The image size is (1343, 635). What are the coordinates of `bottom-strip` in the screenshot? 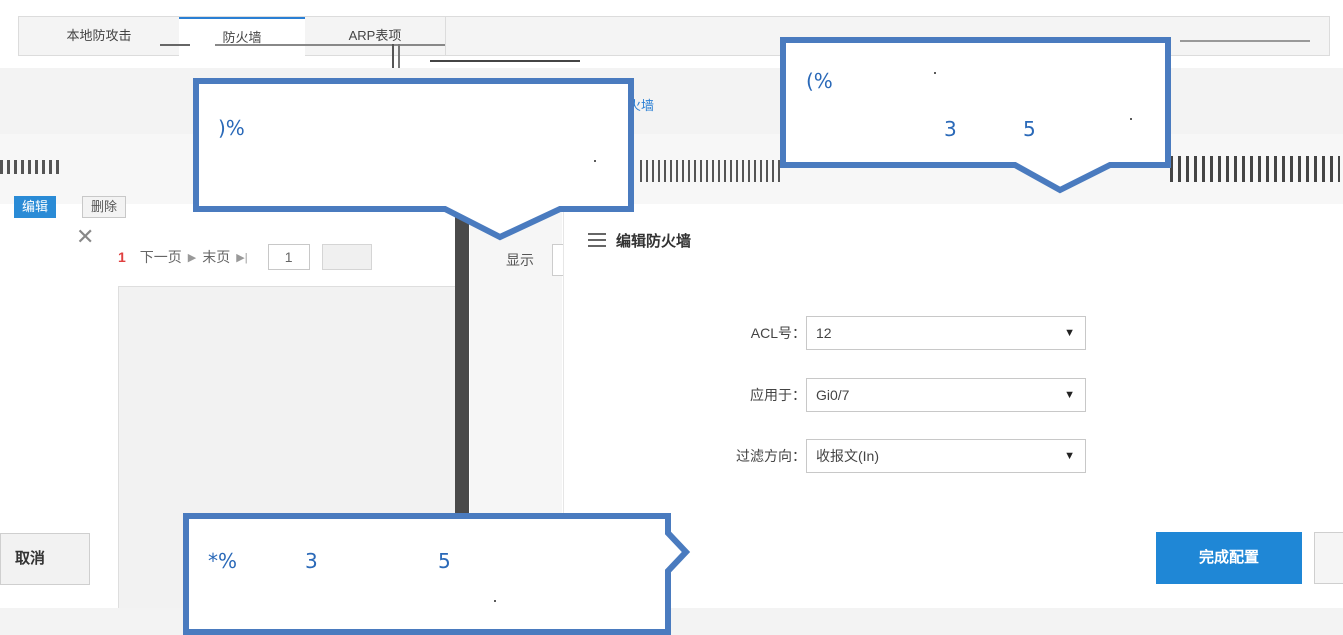 It's located at (671, 621).